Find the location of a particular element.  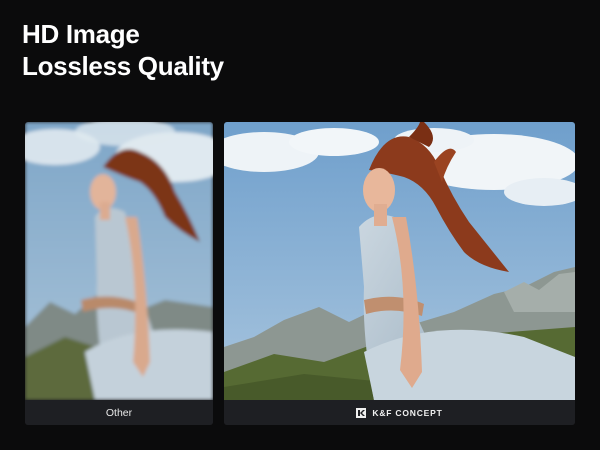

caption-other: Other is located at coordinates (119, 412).